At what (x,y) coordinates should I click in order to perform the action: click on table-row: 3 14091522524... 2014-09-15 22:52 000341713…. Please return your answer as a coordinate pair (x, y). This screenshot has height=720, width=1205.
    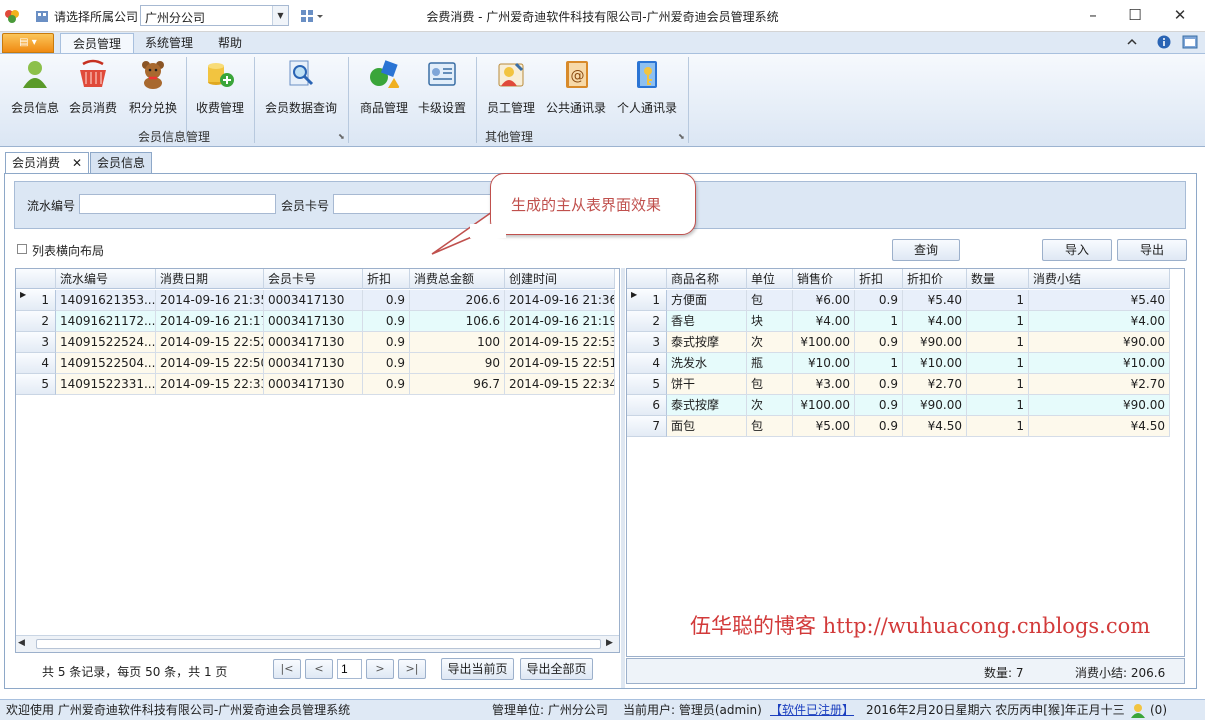
    Looking at the image, I should click on (315, 342).